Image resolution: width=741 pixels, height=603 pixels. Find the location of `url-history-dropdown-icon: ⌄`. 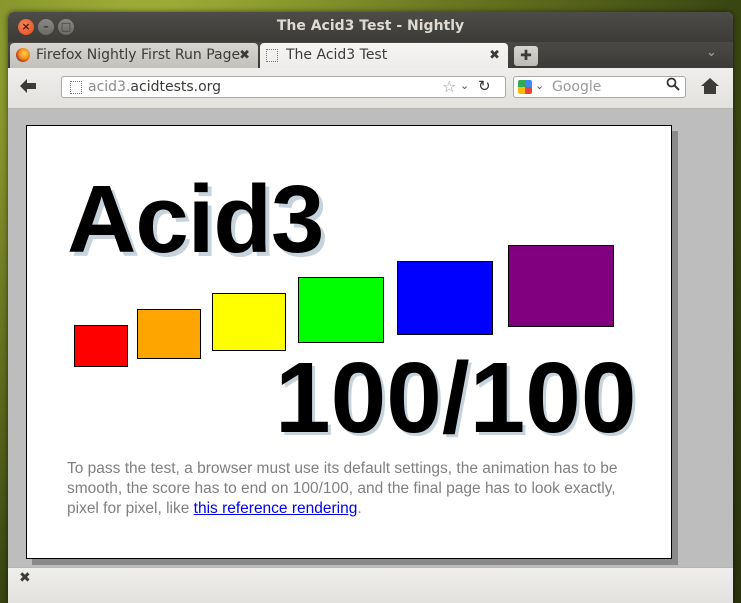

url-history-dropdown-icon: ⌄ is located at coordinates (464, 85).